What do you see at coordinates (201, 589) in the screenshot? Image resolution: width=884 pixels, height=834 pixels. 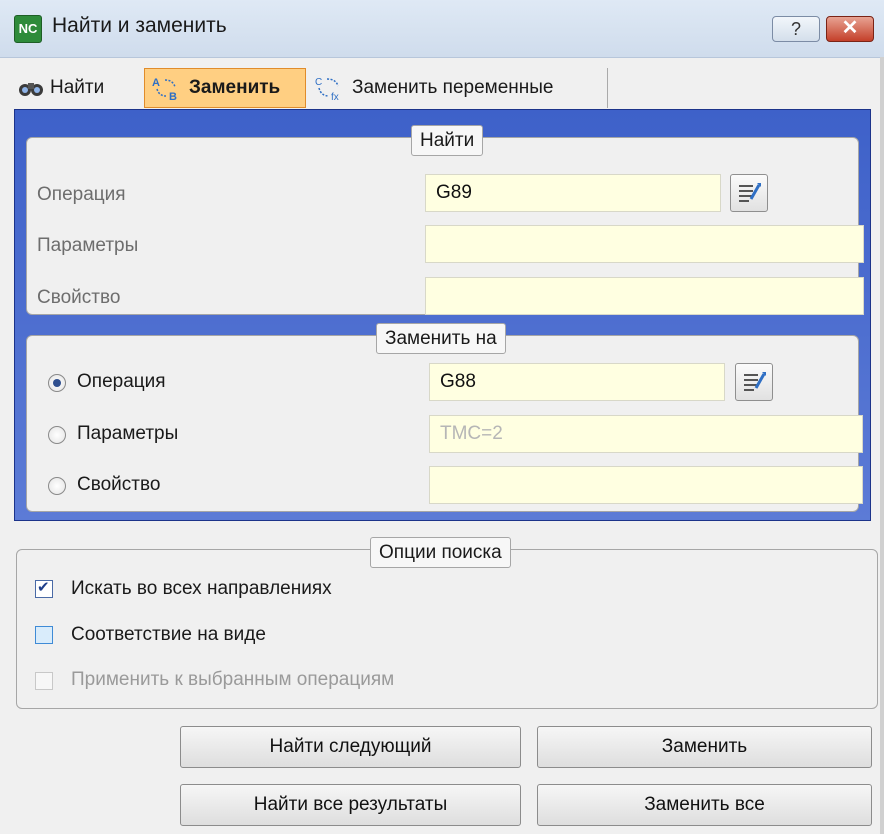 I see `search-all-directions-label: Искать во всех направлениях` at bounding box center [201, 589].